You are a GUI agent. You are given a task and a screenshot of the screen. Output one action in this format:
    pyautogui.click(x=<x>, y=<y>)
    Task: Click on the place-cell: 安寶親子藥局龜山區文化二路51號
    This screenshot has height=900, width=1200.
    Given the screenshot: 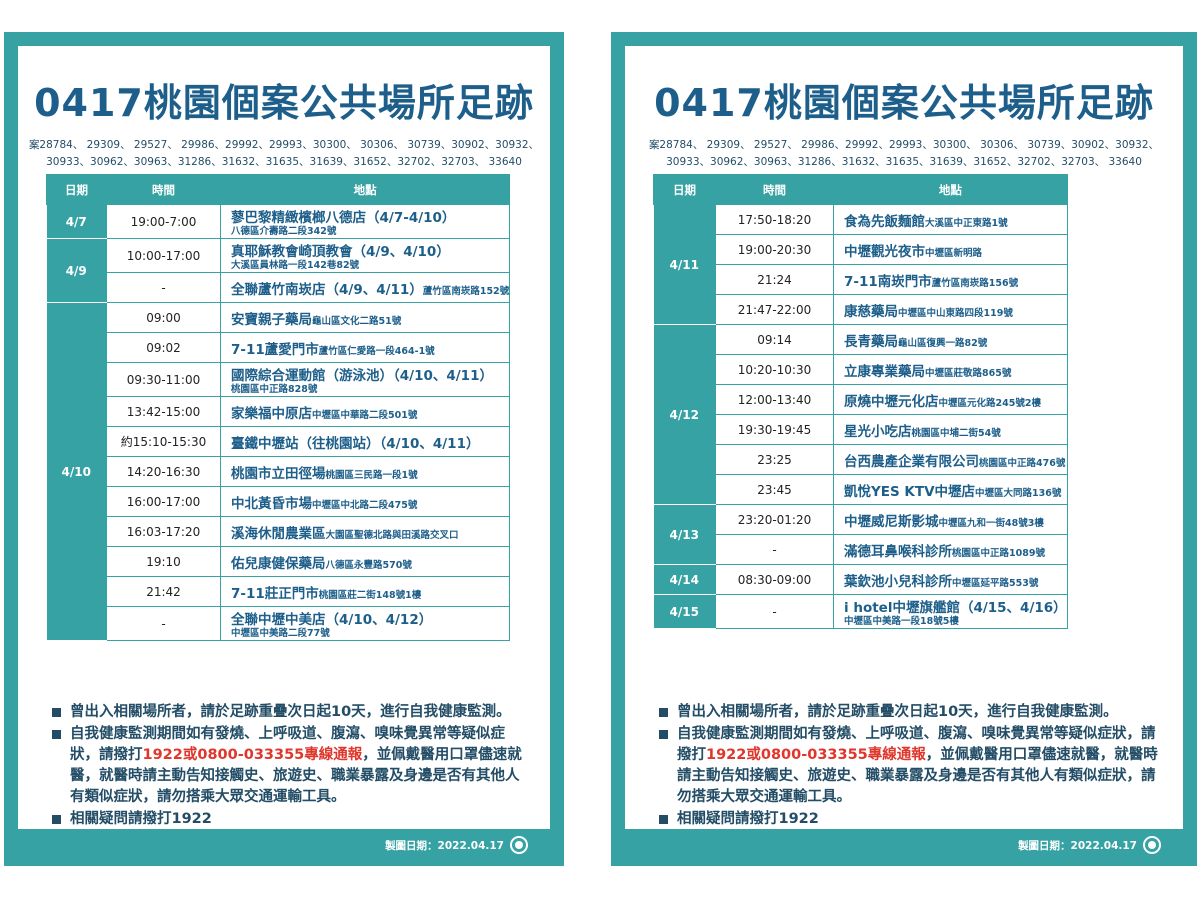 What is the action you would take?
    pyautogui.click(x=365, y=317)
    